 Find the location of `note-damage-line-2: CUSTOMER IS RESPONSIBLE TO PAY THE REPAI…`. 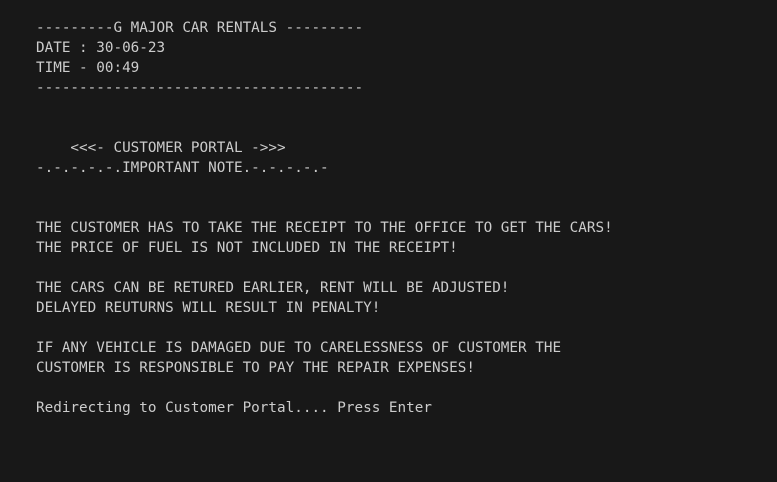

note-damage-line-2: CUSTOMER IS RESPONSIBLE TO PAY THE REPAI… is located at coordinates (255, 368).